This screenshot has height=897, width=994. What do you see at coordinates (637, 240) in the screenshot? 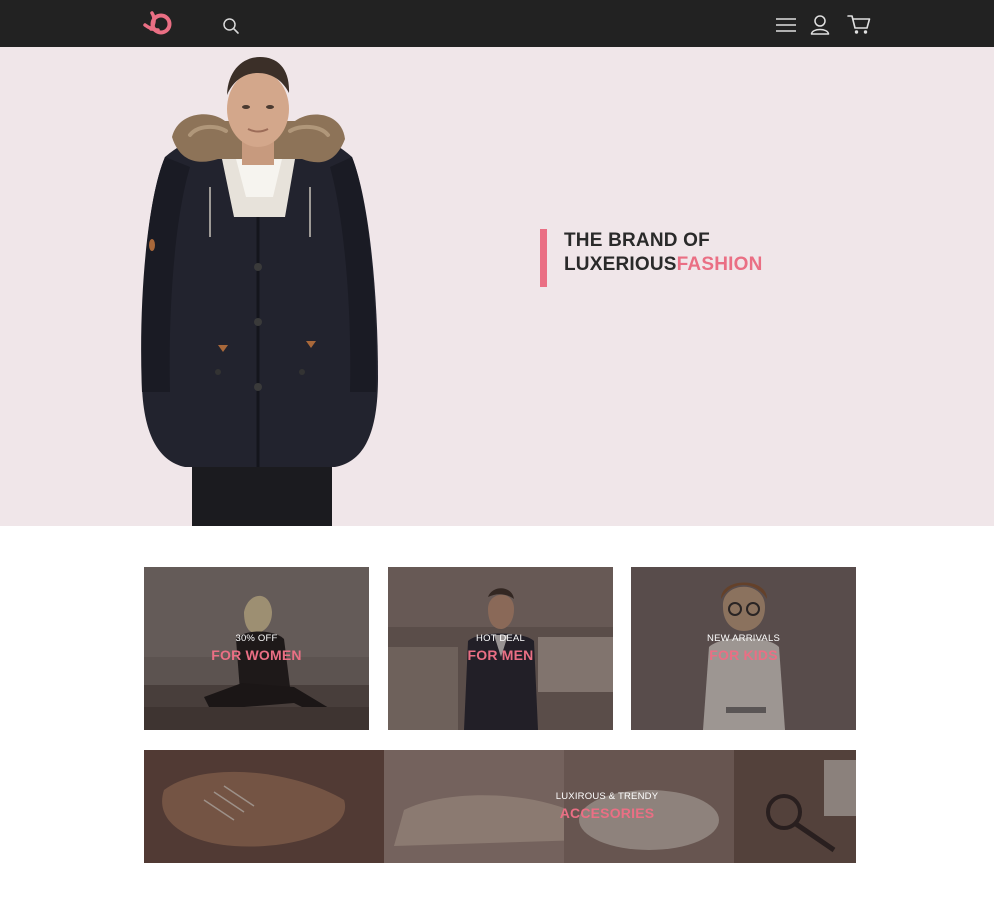
I see `hero-headline-line1: THE BRAND OF` at bounding box center [637, 240].